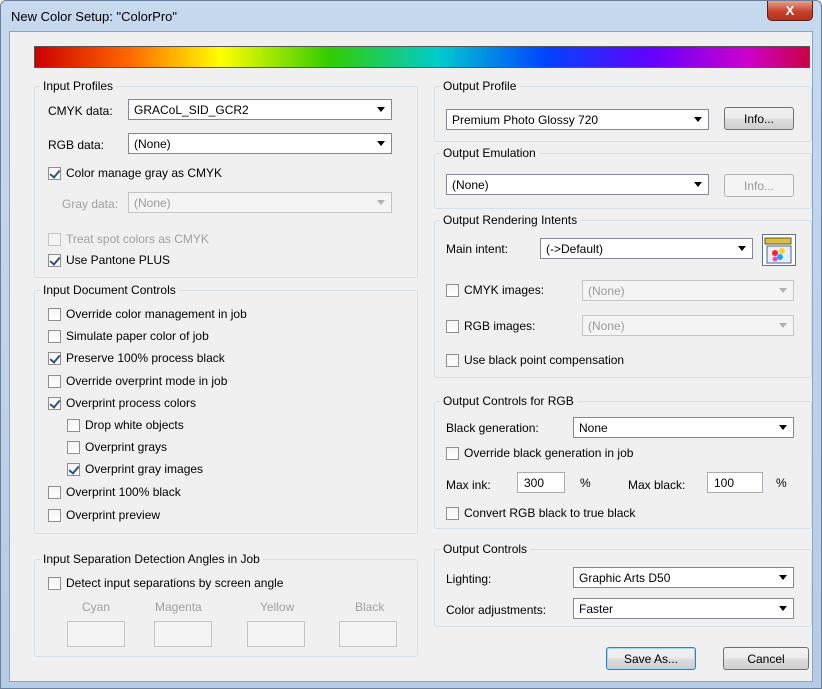  I want to click on output-emulation-value: (None), so click(470, 184).